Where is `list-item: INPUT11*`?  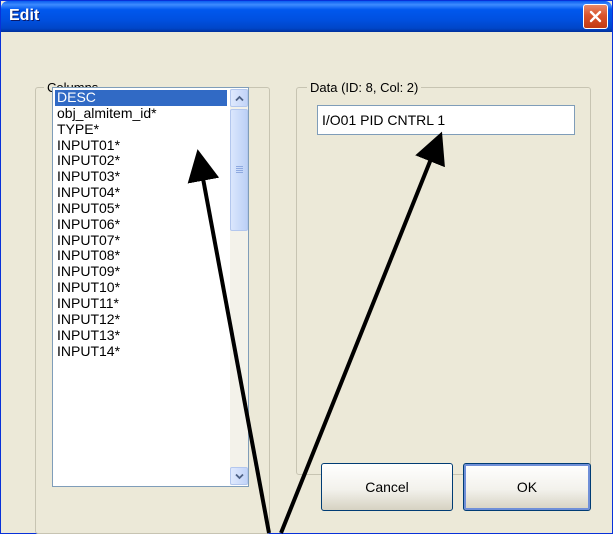
list-item: INPUT11* is located at coordinates (141, 303).